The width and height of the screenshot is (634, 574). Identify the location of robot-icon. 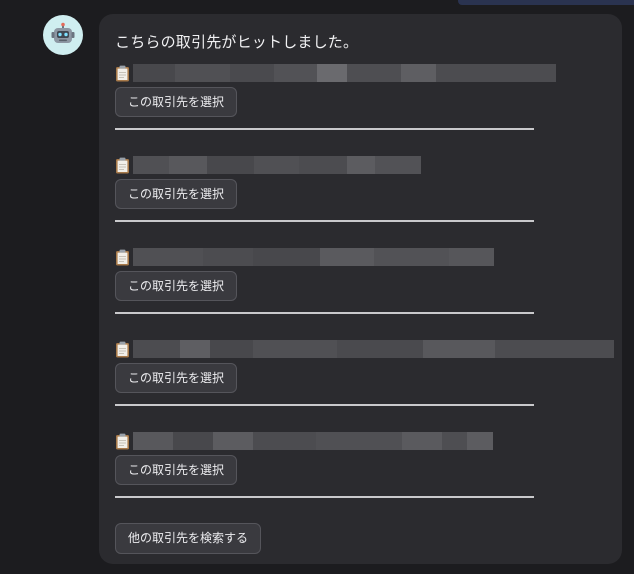
(63, 32).